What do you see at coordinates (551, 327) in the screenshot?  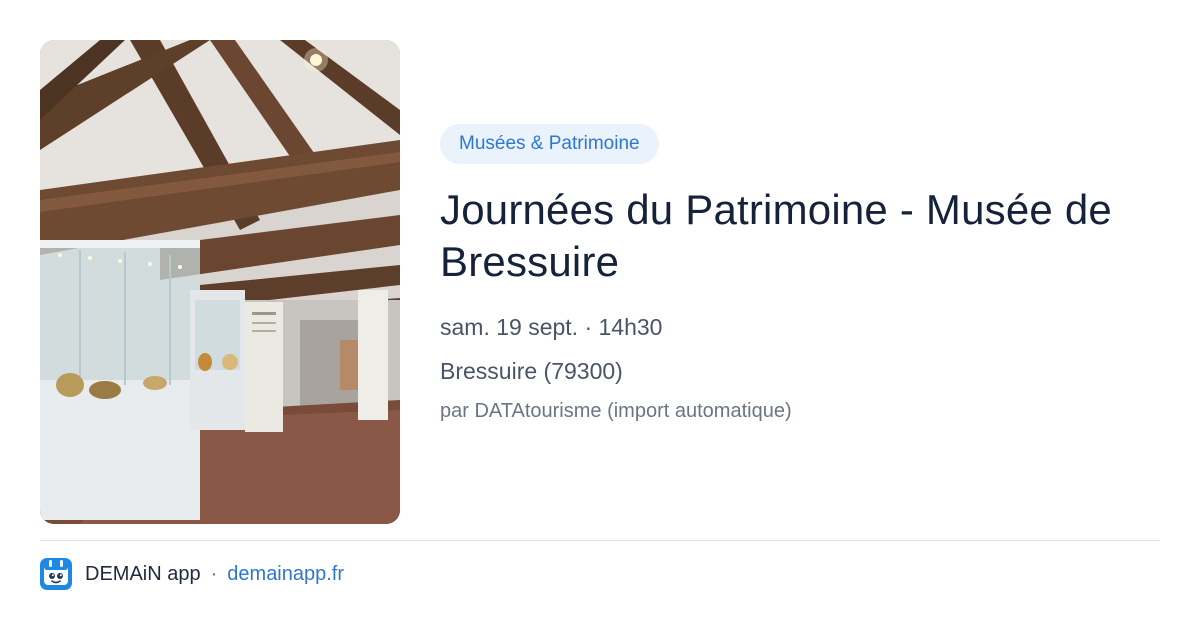 I see `event-datetime: sam. 19 sept. · 14h30` at bounding box center [551, 327].